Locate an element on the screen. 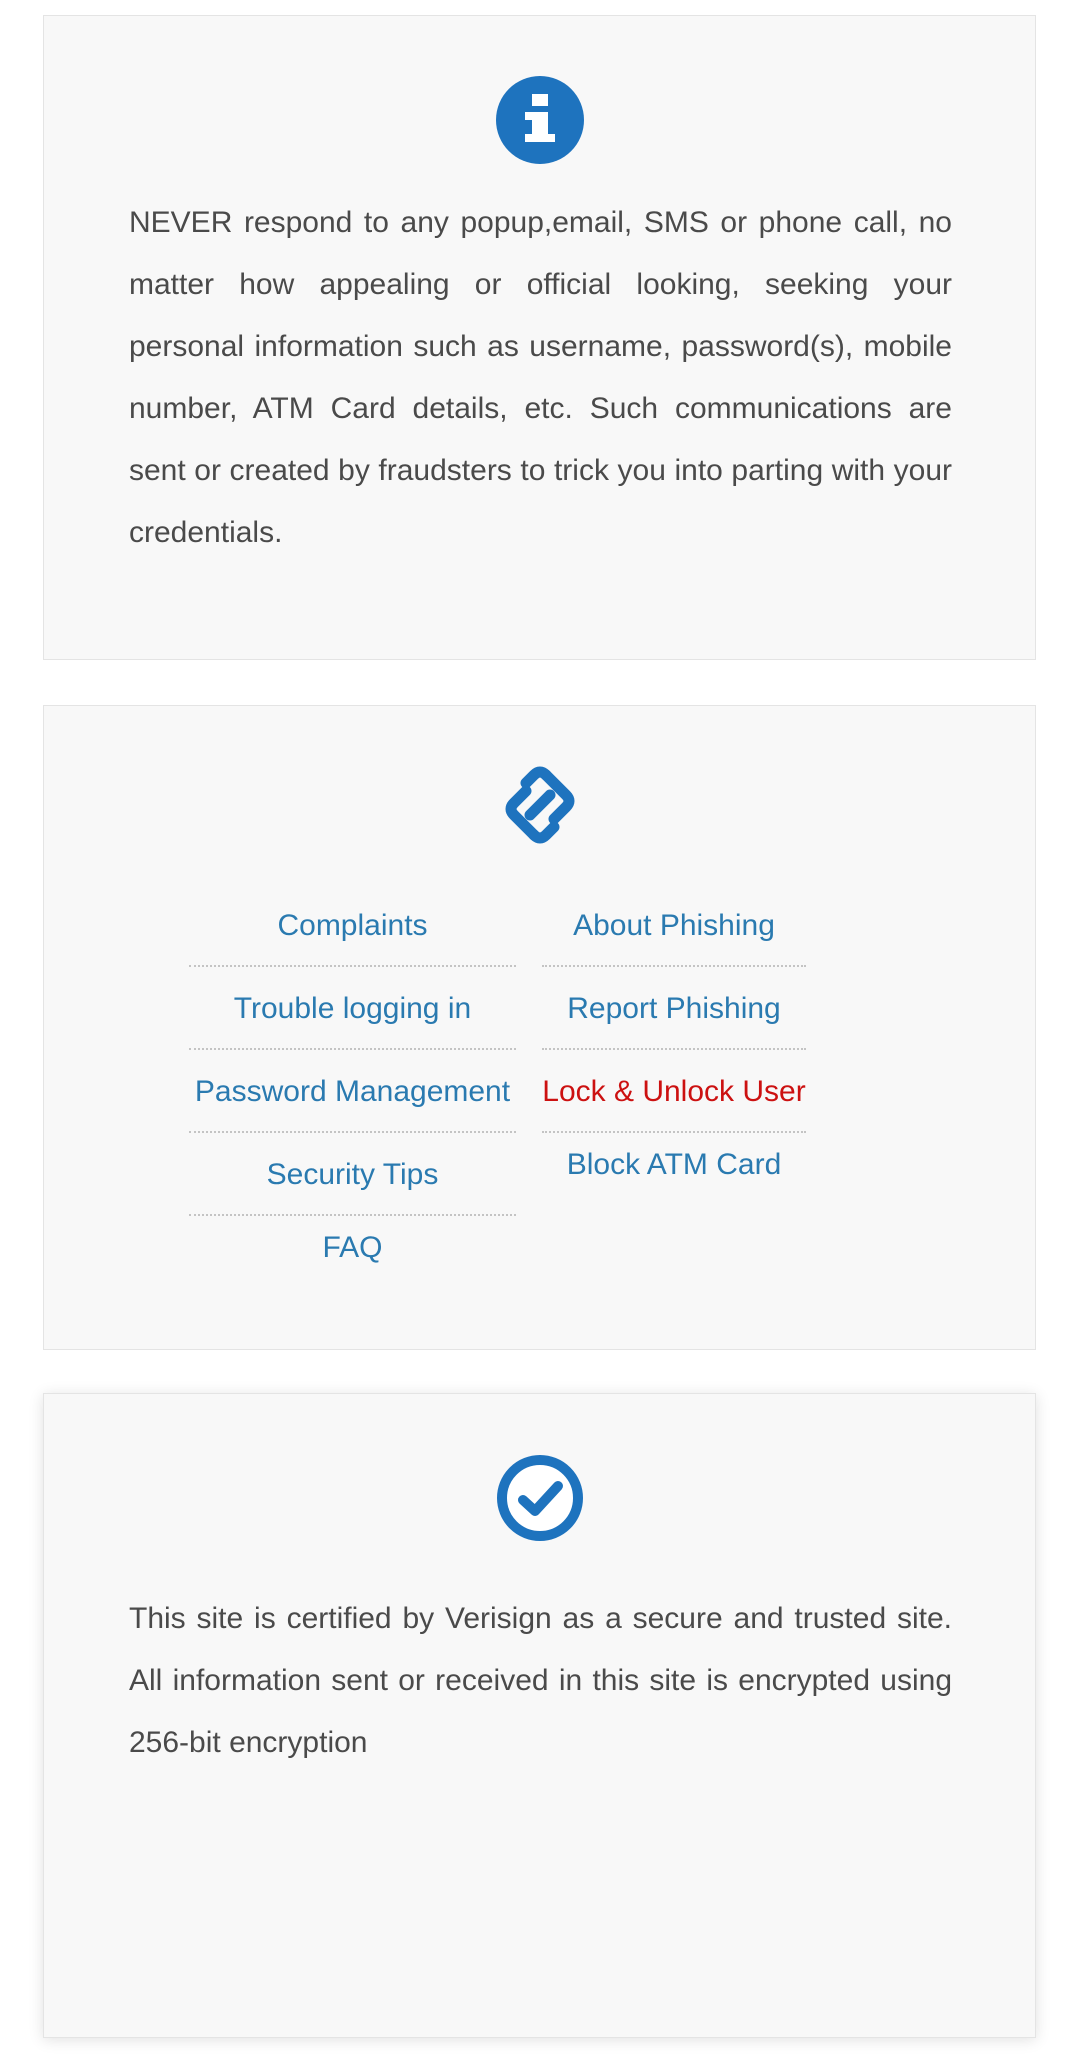 The image size is (1080, 2060). info-icon is located at coordinates (539, 120).